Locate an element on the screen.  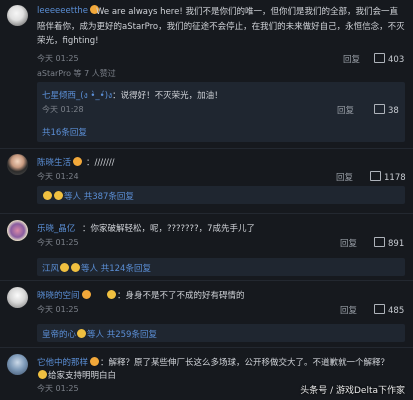
reply-text: ：说得好！不灭荣光，加油！ is located at coordinates (167, 96).